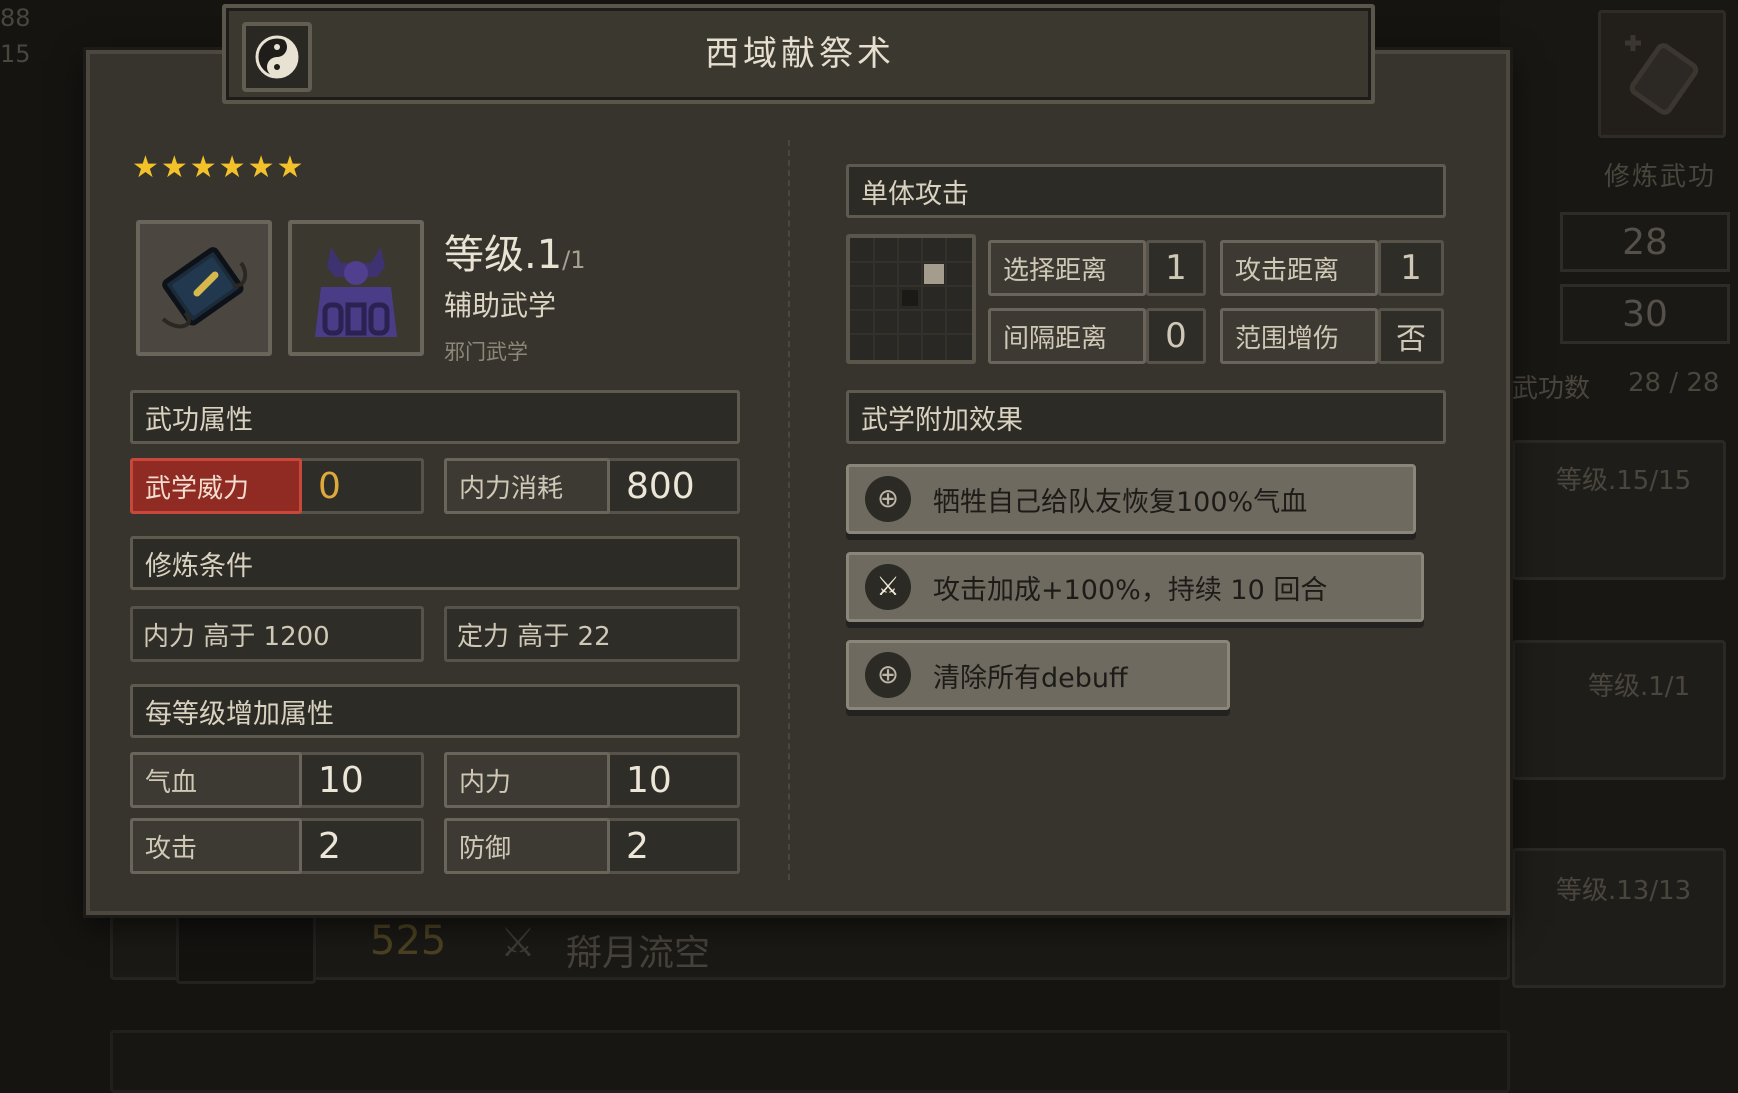 Image resolution: width=1738 pixels, height=1093 pixels. I want to click on skill-book-icon, so click(204, 288).